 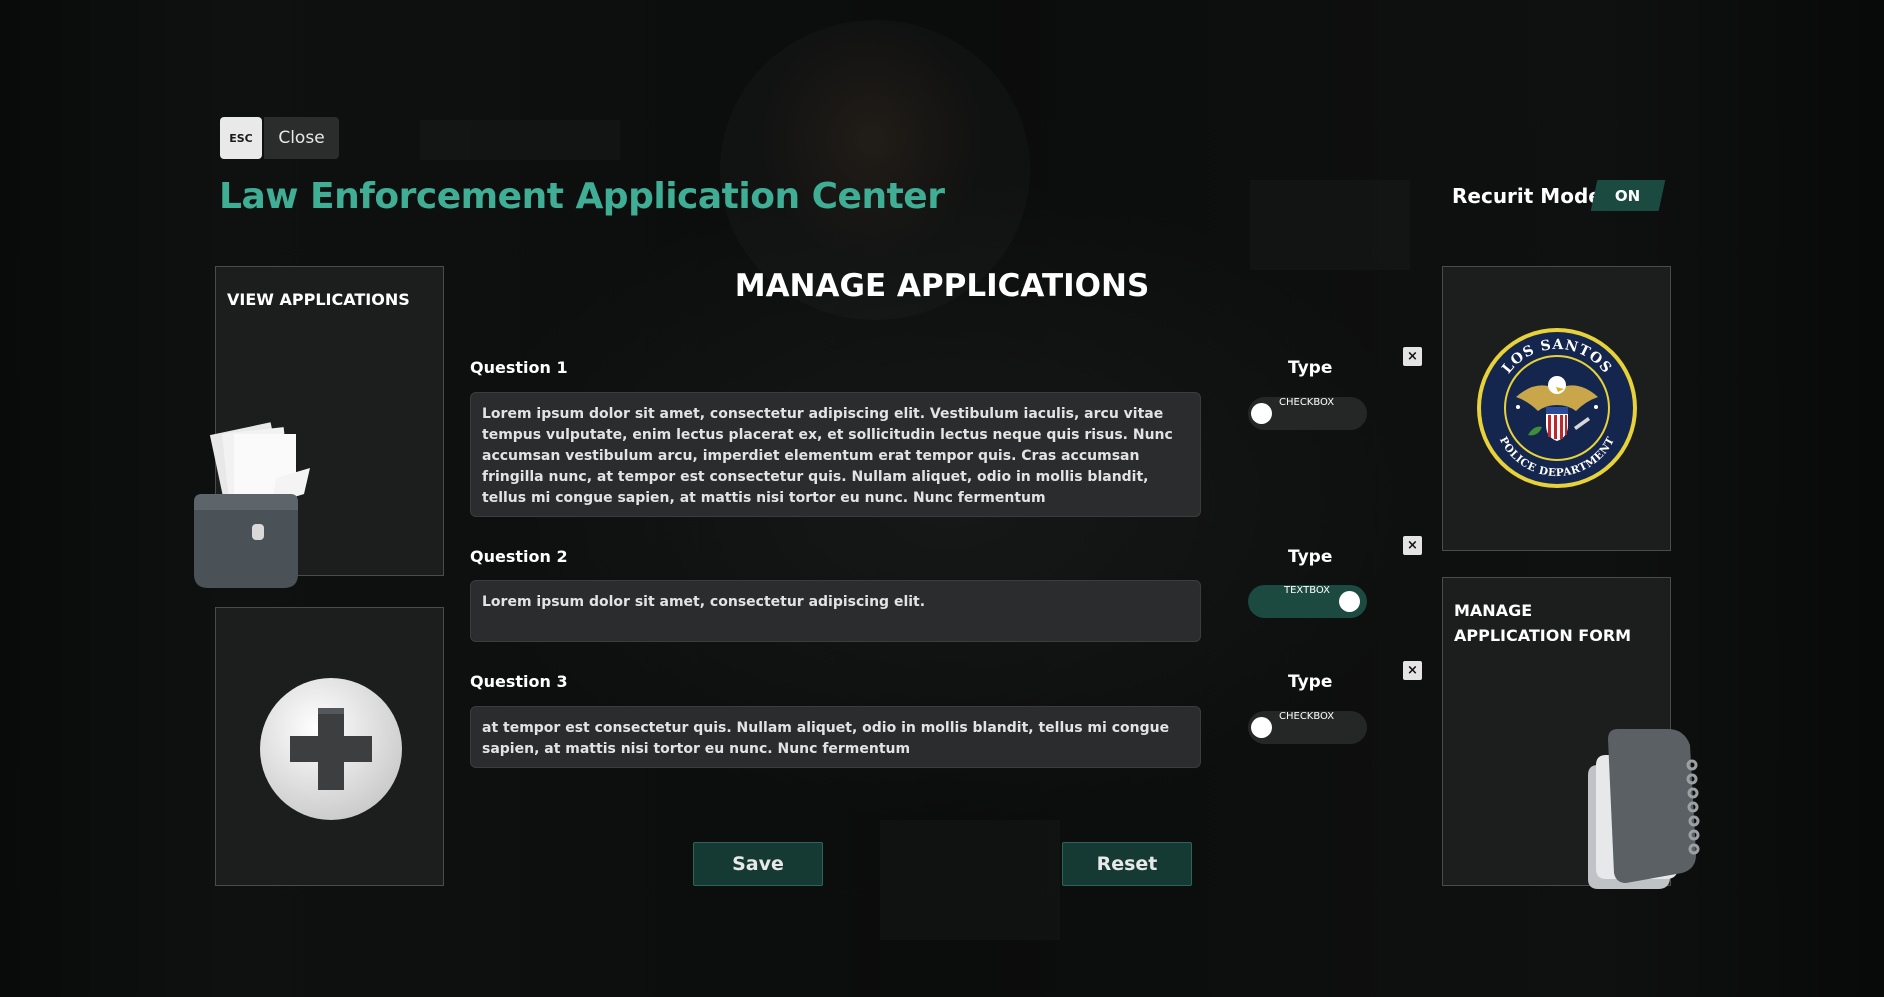 What do you see at coordinates (758, 864) in the screenshot?
I see `save-button: Save` at bounding box center [758, 864].